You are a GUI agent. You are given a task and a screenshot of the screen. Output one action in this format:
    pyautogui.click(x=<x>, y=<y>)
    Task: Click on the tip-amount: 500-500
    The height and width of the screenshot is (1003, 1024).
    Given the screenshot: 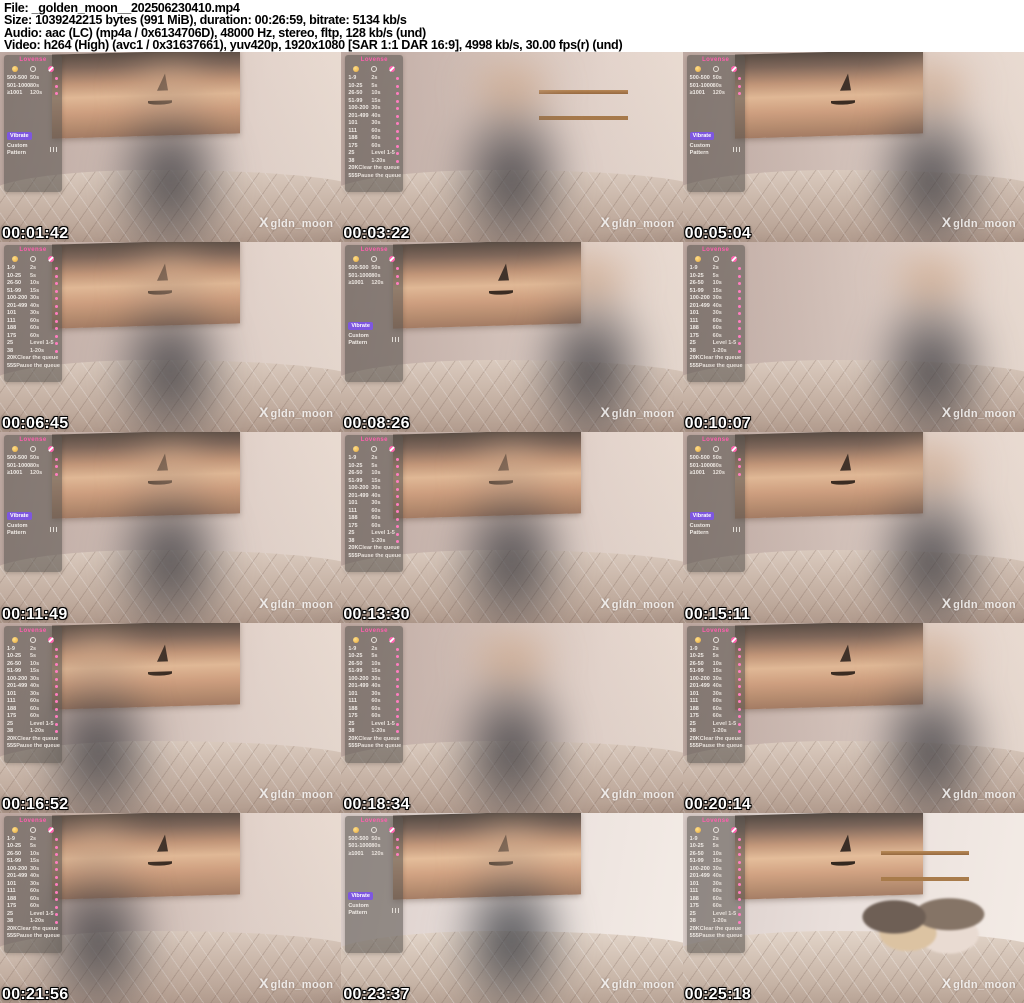 What is the action you would take?
    pyautogui.click(x=17, y=78)
    